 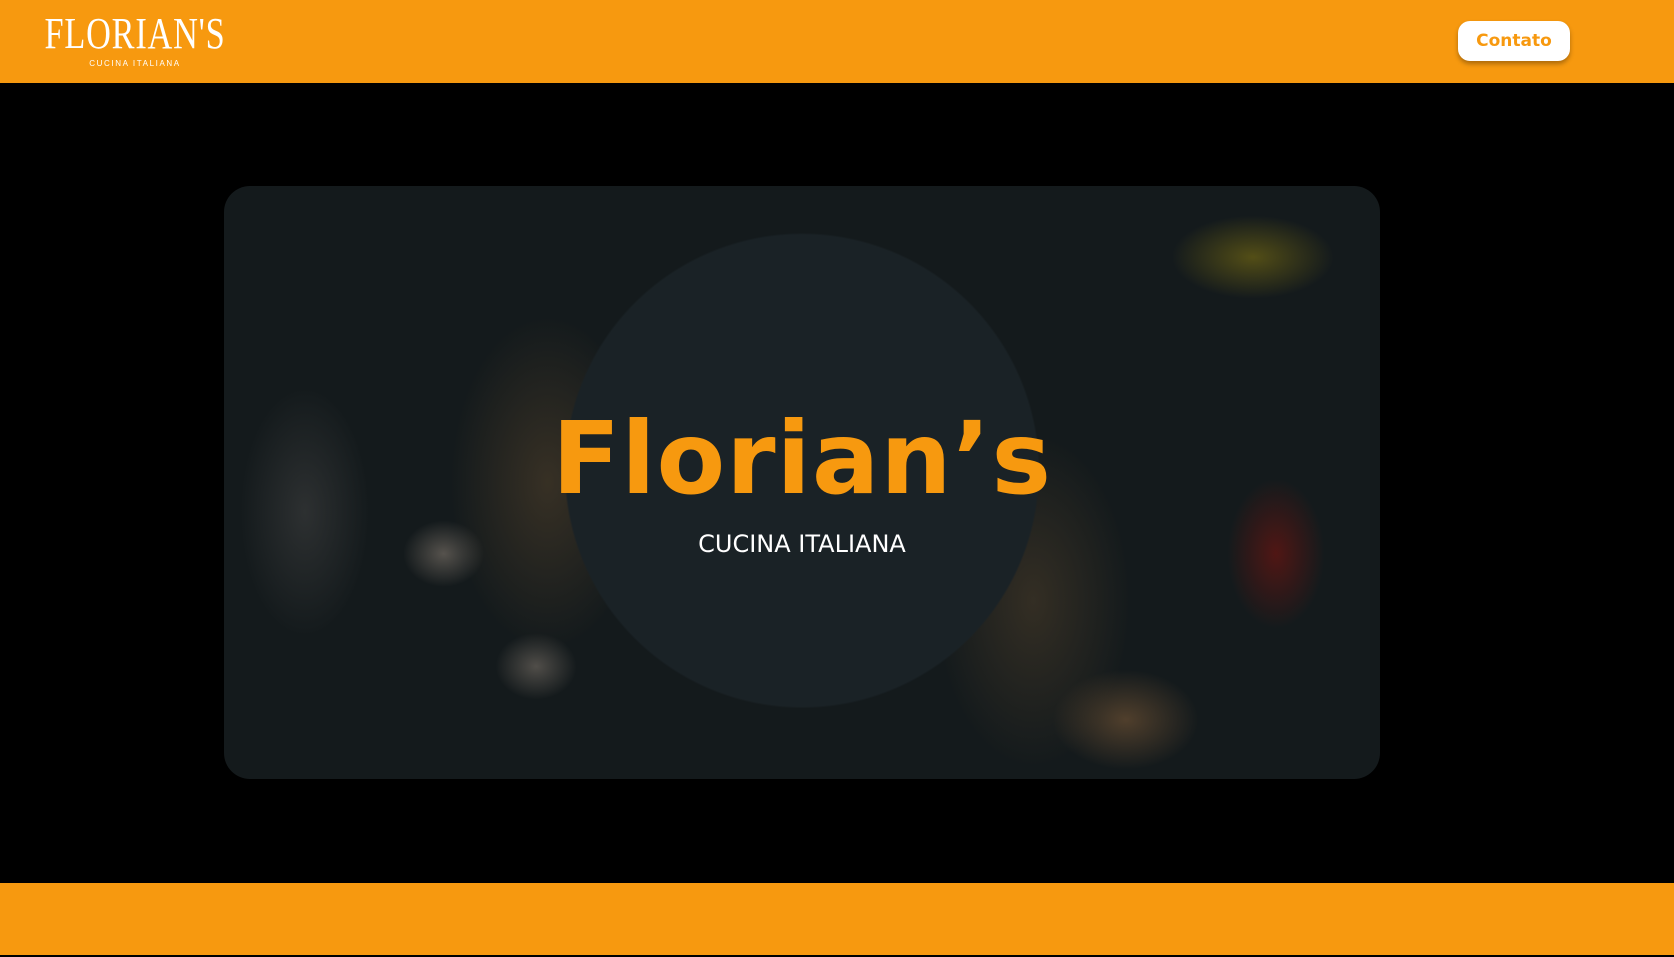 What do you see at coordinates (837, 919) in the screenshot?
I see `site-footer` at bounding box center [837, 919].